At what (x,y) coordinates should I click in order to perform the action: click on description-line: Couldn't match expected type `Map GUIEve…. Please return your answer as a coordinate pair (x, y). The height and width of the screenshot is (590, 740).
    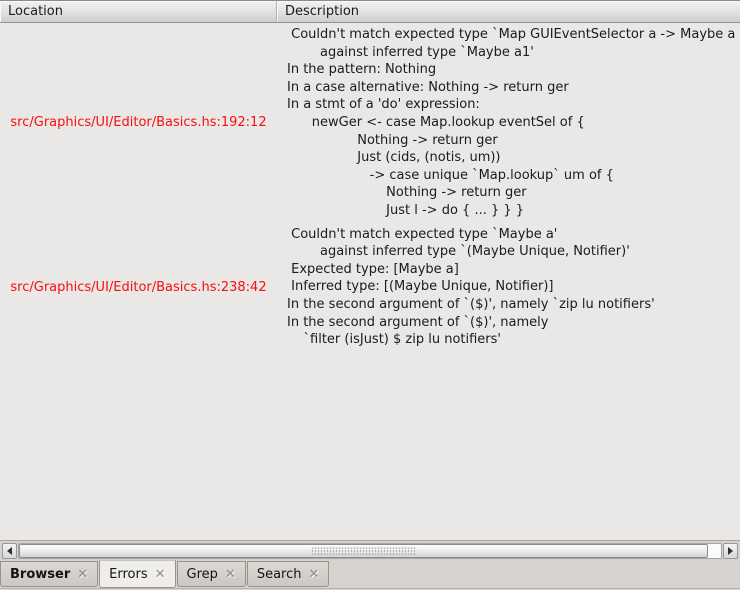
    Looking at the image, I should click on (511, 34).